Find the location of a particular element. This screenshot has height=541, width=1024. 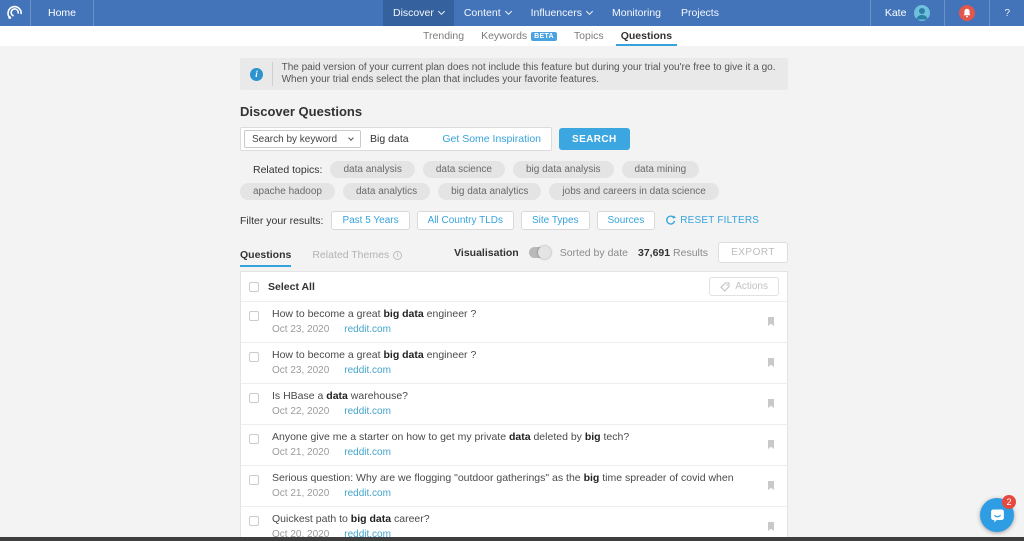

avatar is located at coordinates (922, 13).